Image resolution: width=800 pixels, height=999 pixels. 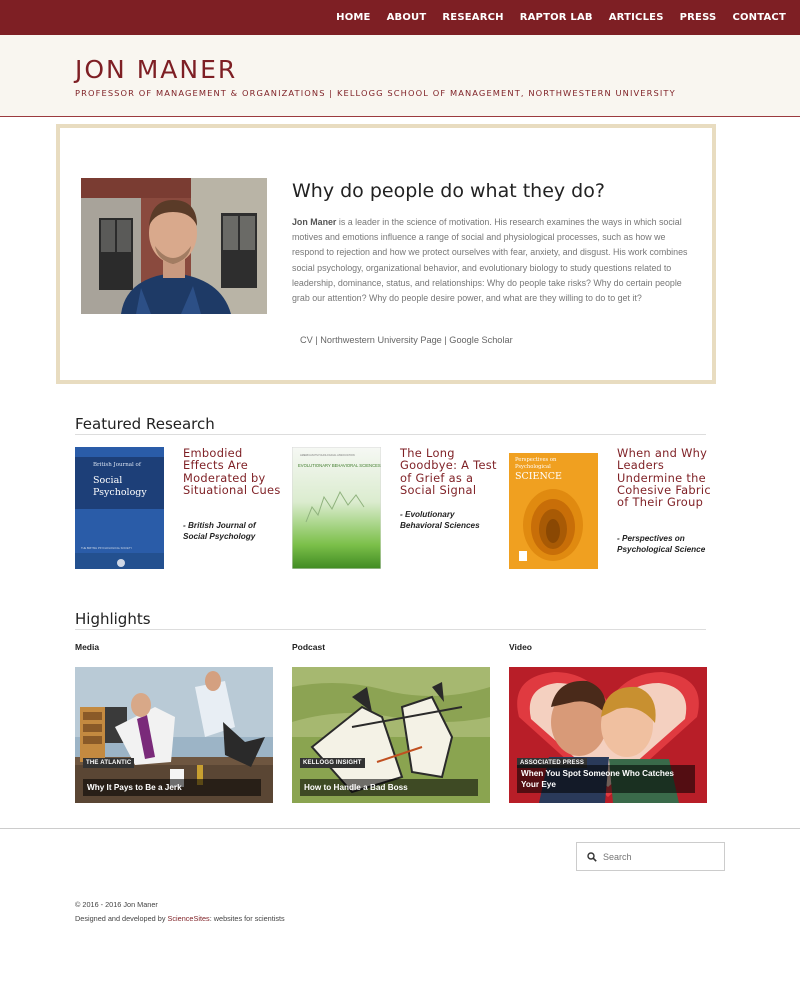 I want to click on source-tag: THE ATLANTIC, so click(x=109, y=763).